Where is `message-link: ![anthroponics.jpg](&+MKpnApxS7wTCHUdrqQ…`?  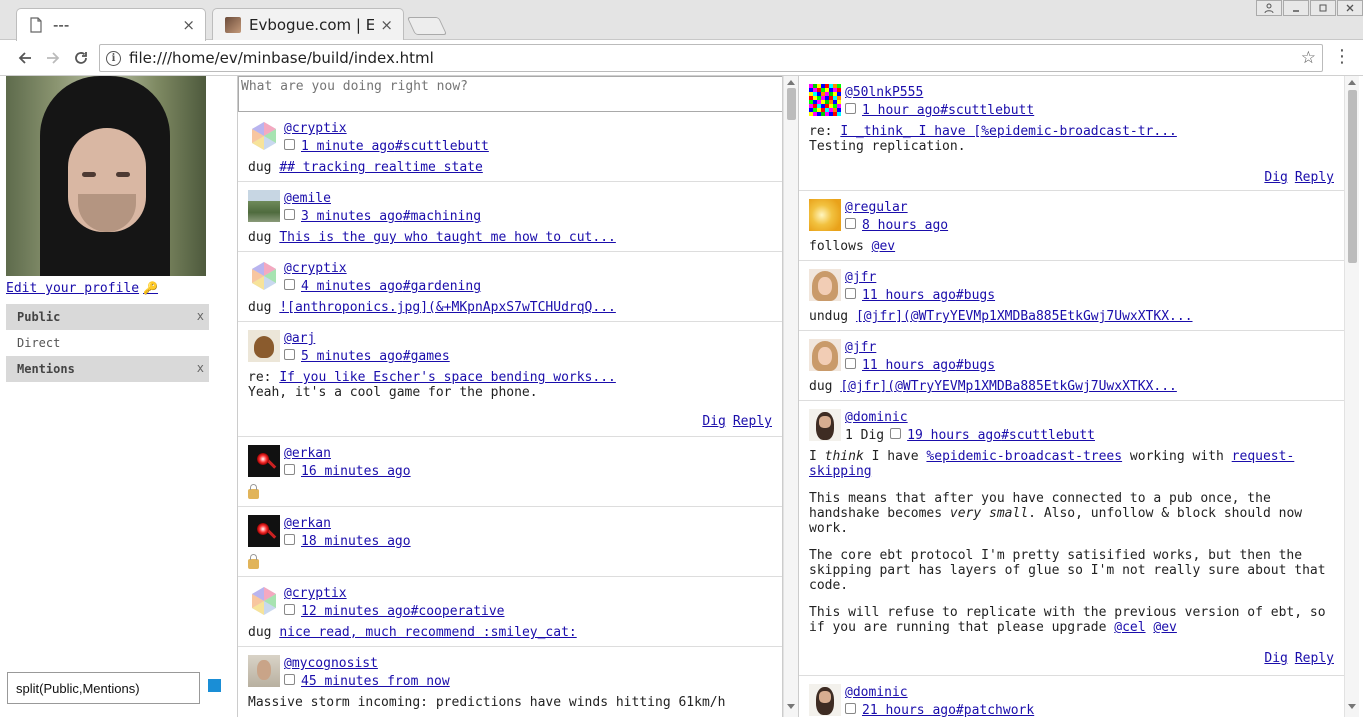 message-link: ![anthroponics.jpg](&+MKpnApxS7wTCHUdrqQ… is located at coordinates (447, 307).